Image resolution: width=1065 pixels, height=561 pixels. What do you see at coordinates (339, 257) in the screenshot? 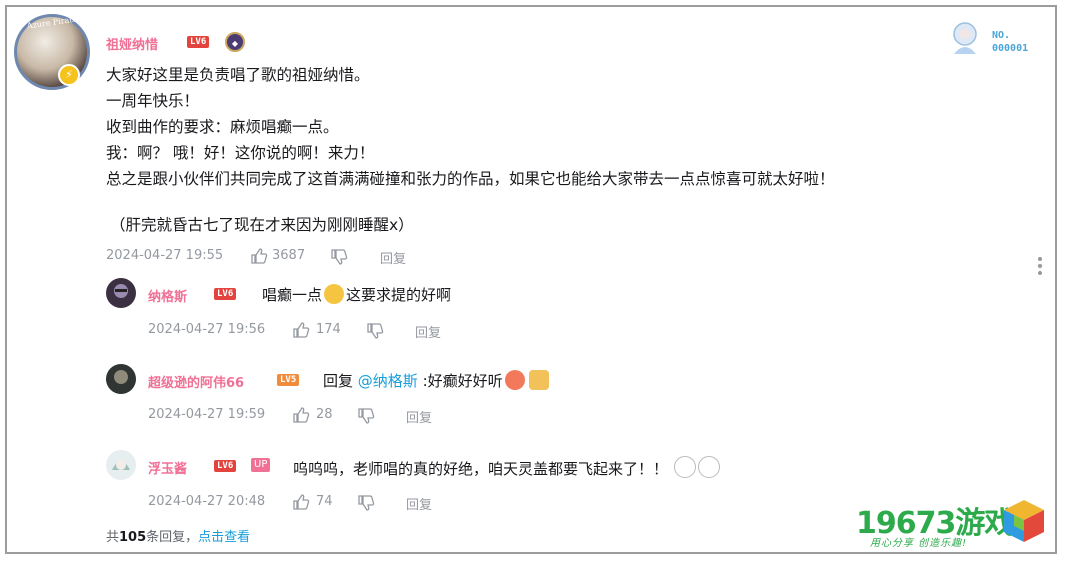
I see `dislike-icon` at bounding box center [339, 257].